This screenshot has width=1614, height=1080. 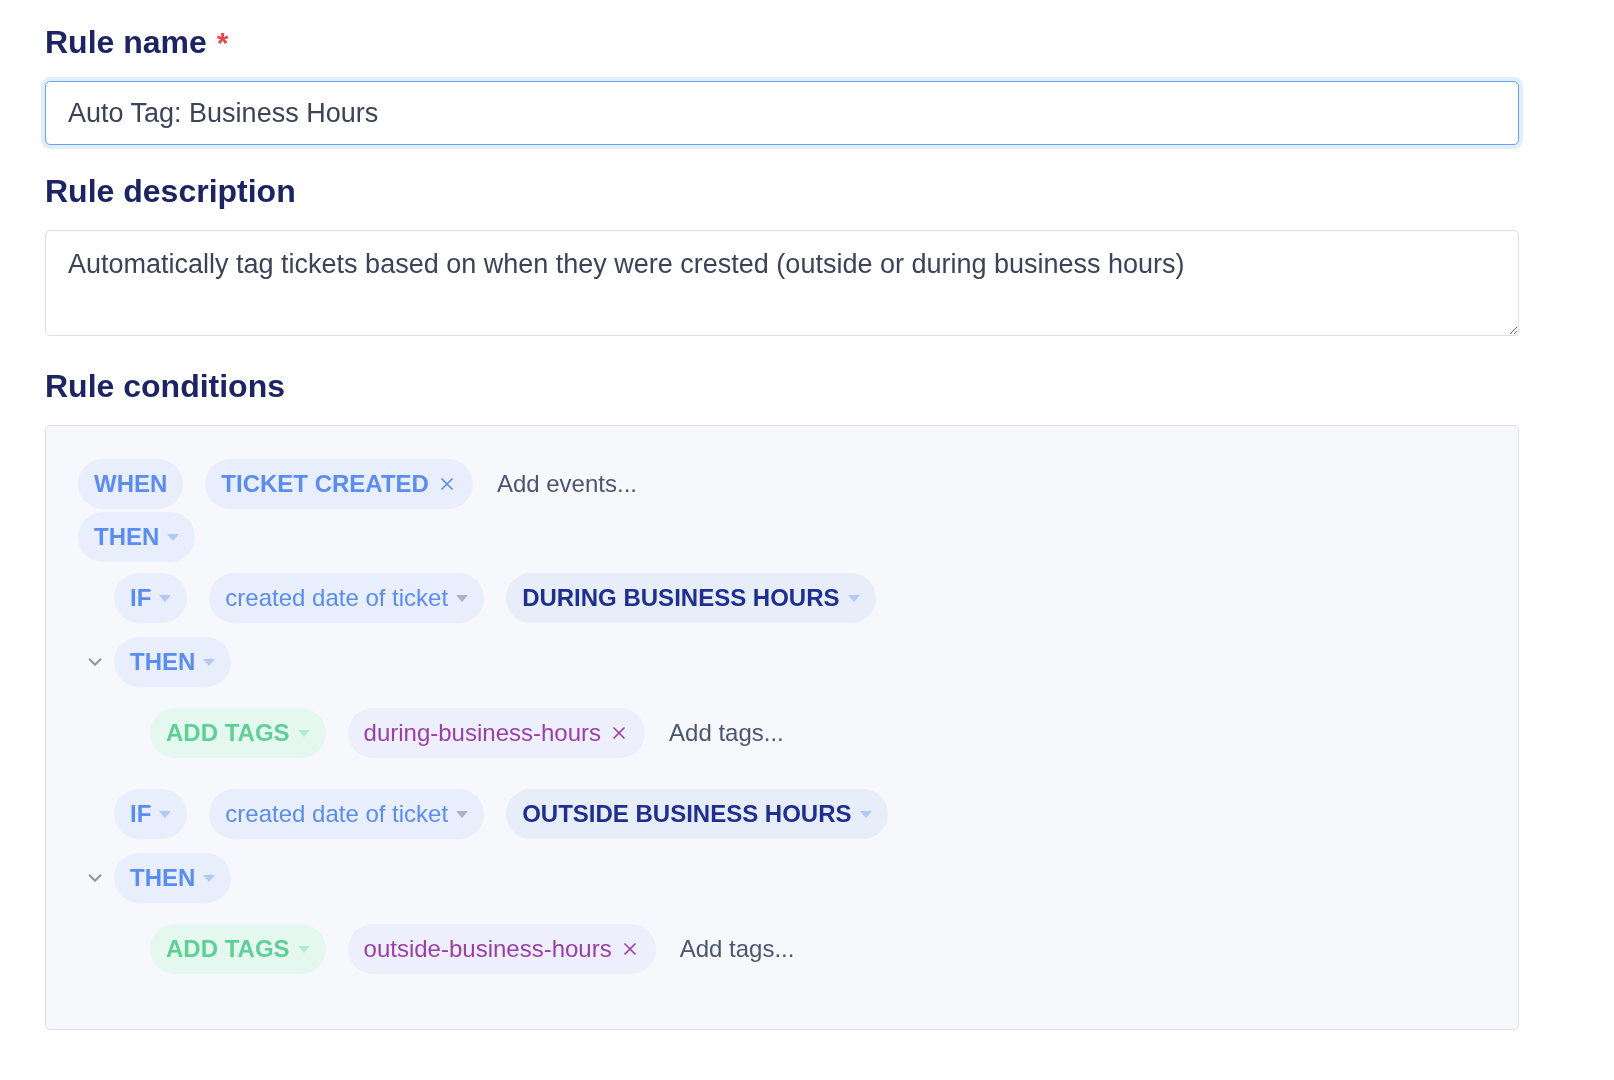 I want to click on field-label: Rule name, so click(x=126, y=42).